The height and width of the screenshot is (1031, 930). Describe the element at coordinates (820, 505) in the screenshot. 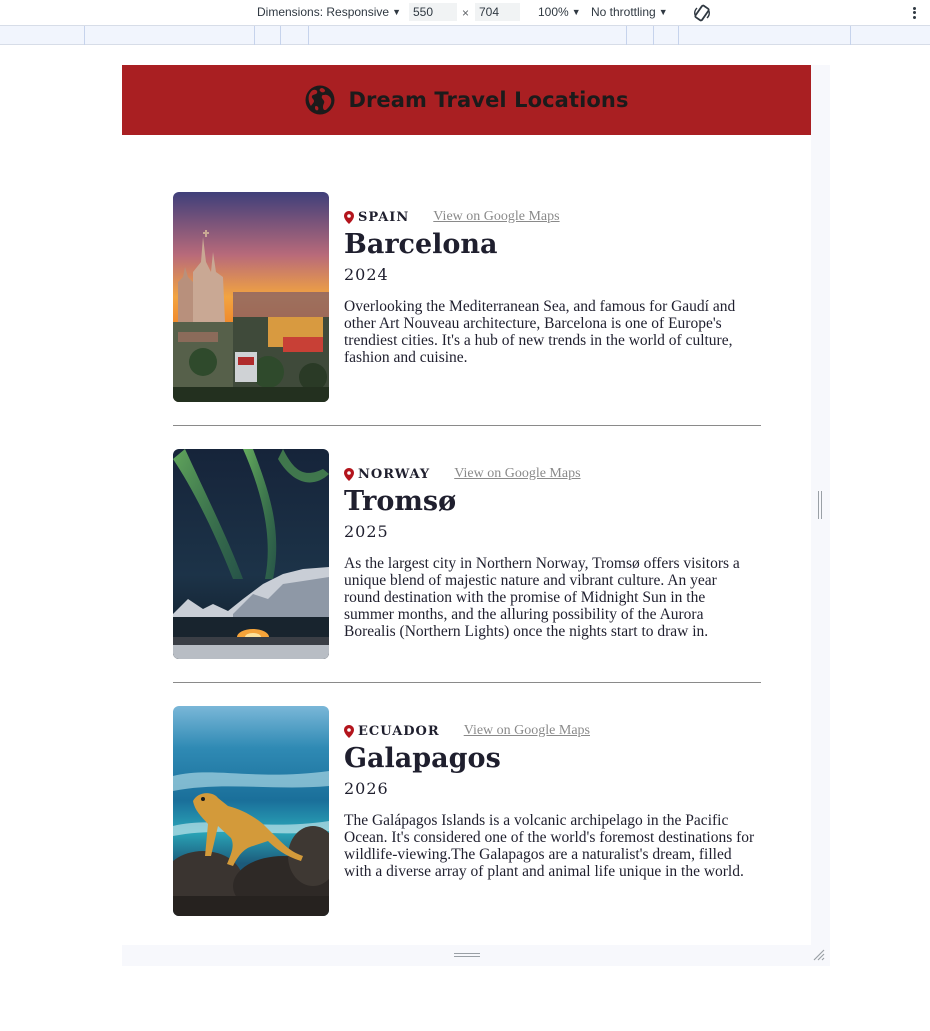

I see `resize-handle-right` at that location.